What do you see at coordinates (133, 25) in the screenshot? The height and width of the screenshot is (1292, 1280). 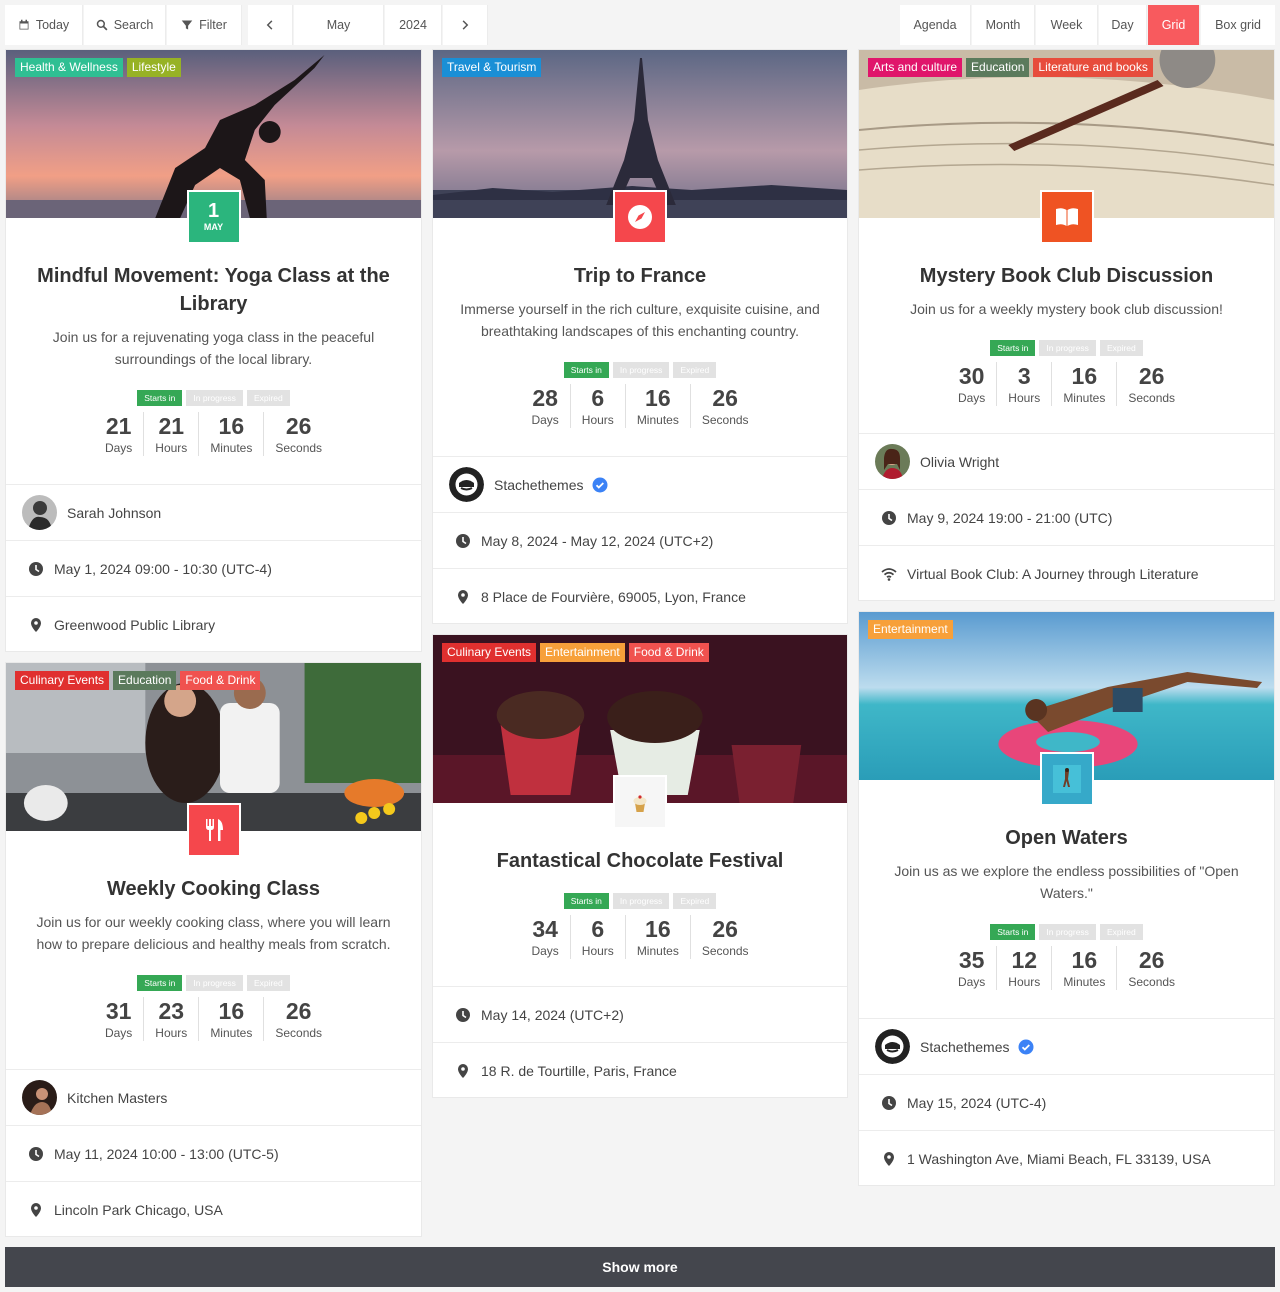 I see `search-label: Search` at bounding box center [133, 25].